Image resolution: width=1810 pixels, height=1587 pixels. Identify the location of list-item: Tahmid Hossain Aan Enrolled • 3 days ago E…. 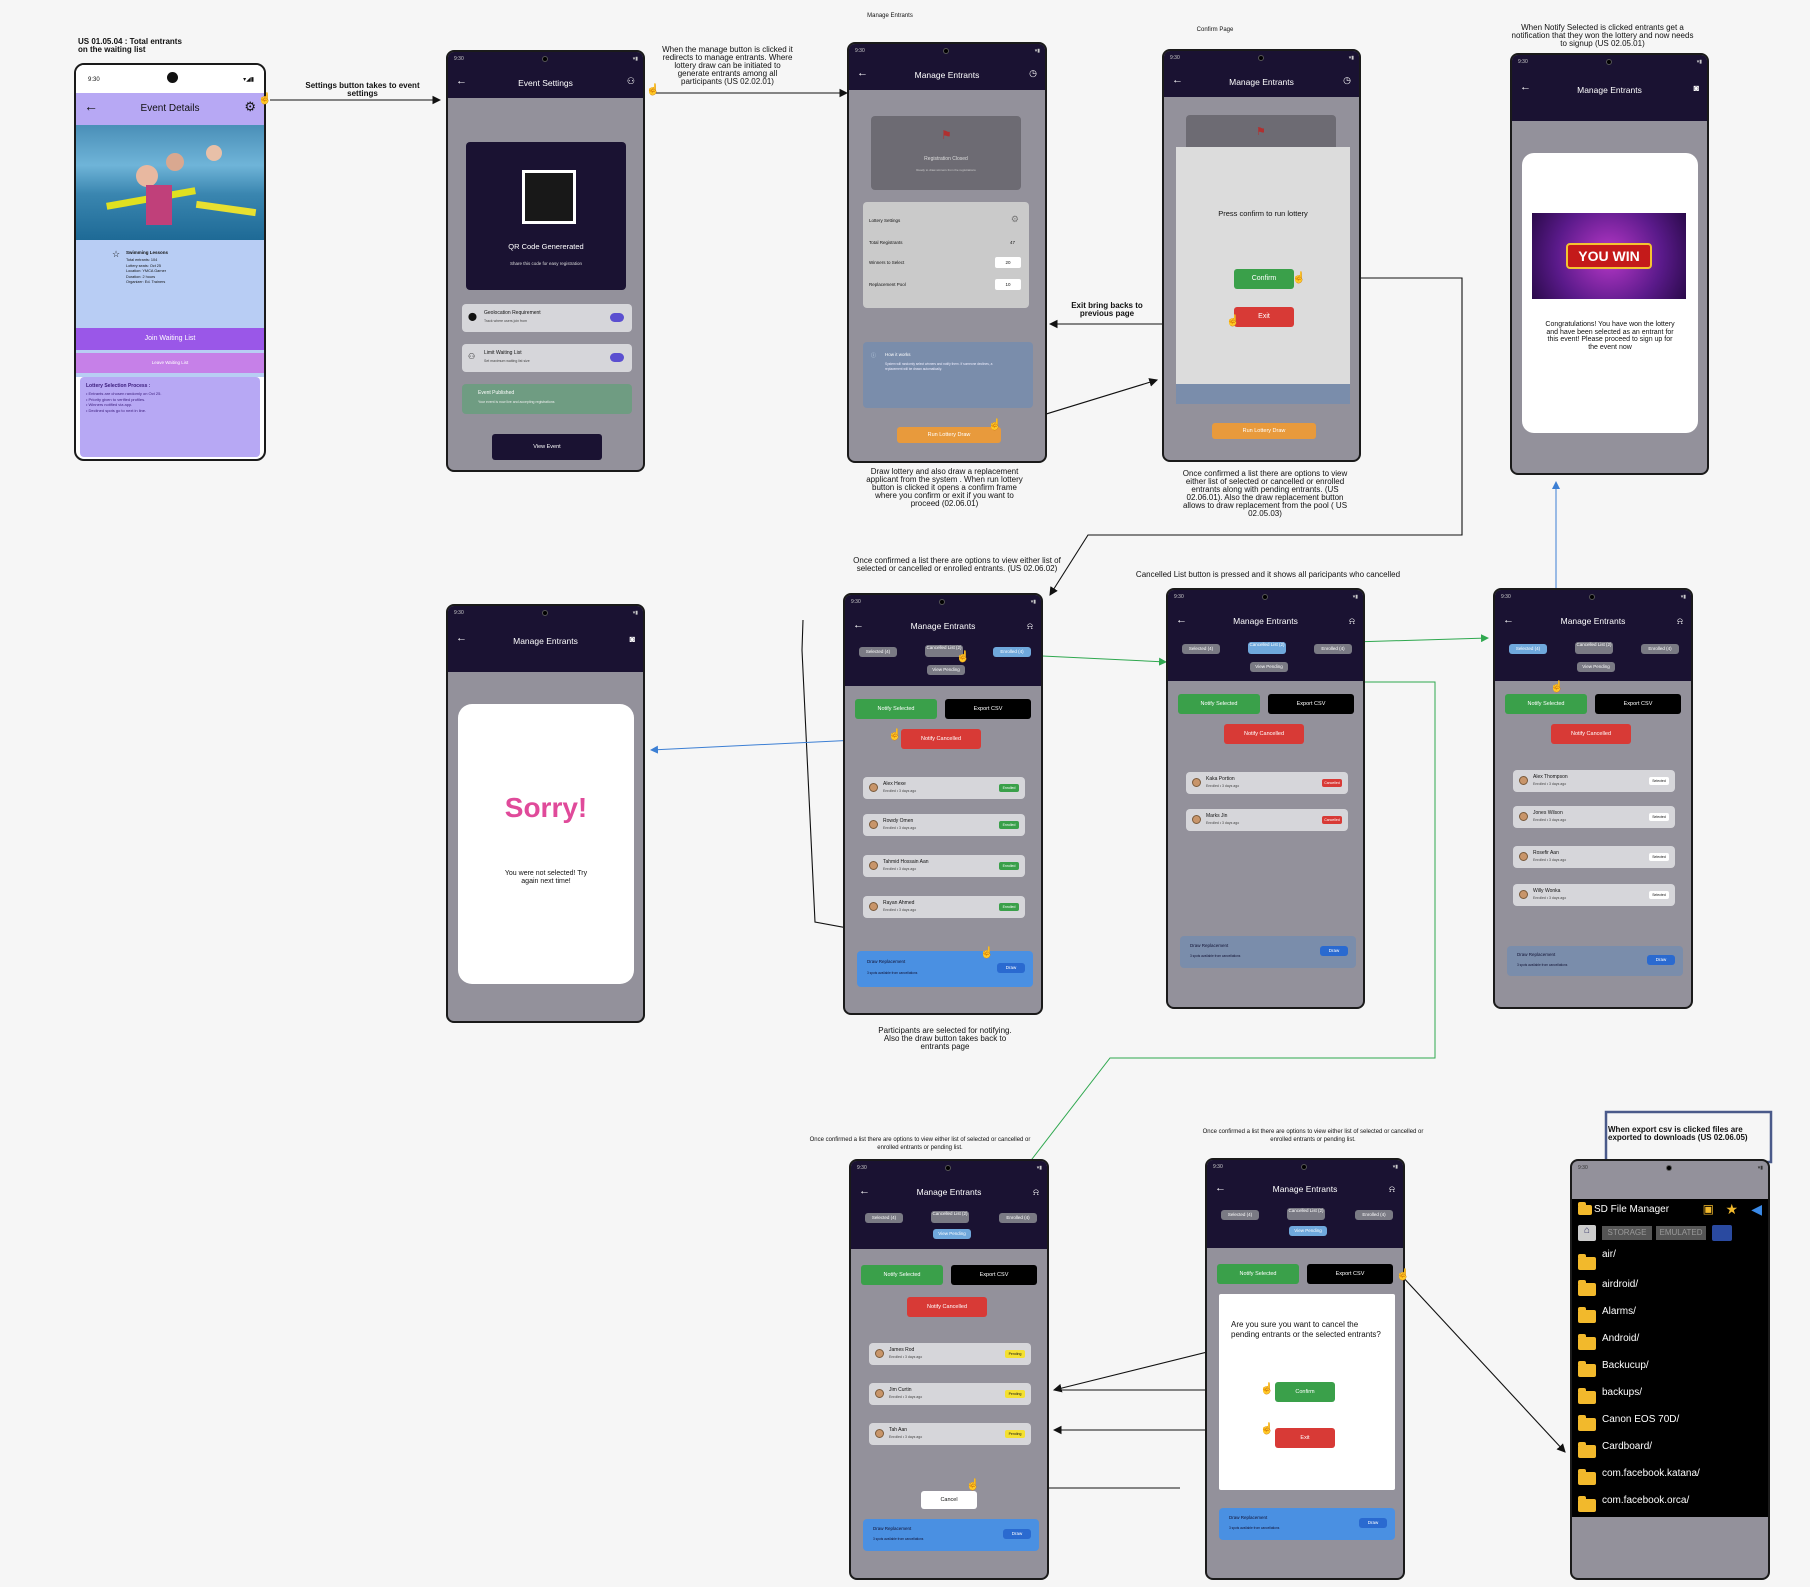
(944, 866).